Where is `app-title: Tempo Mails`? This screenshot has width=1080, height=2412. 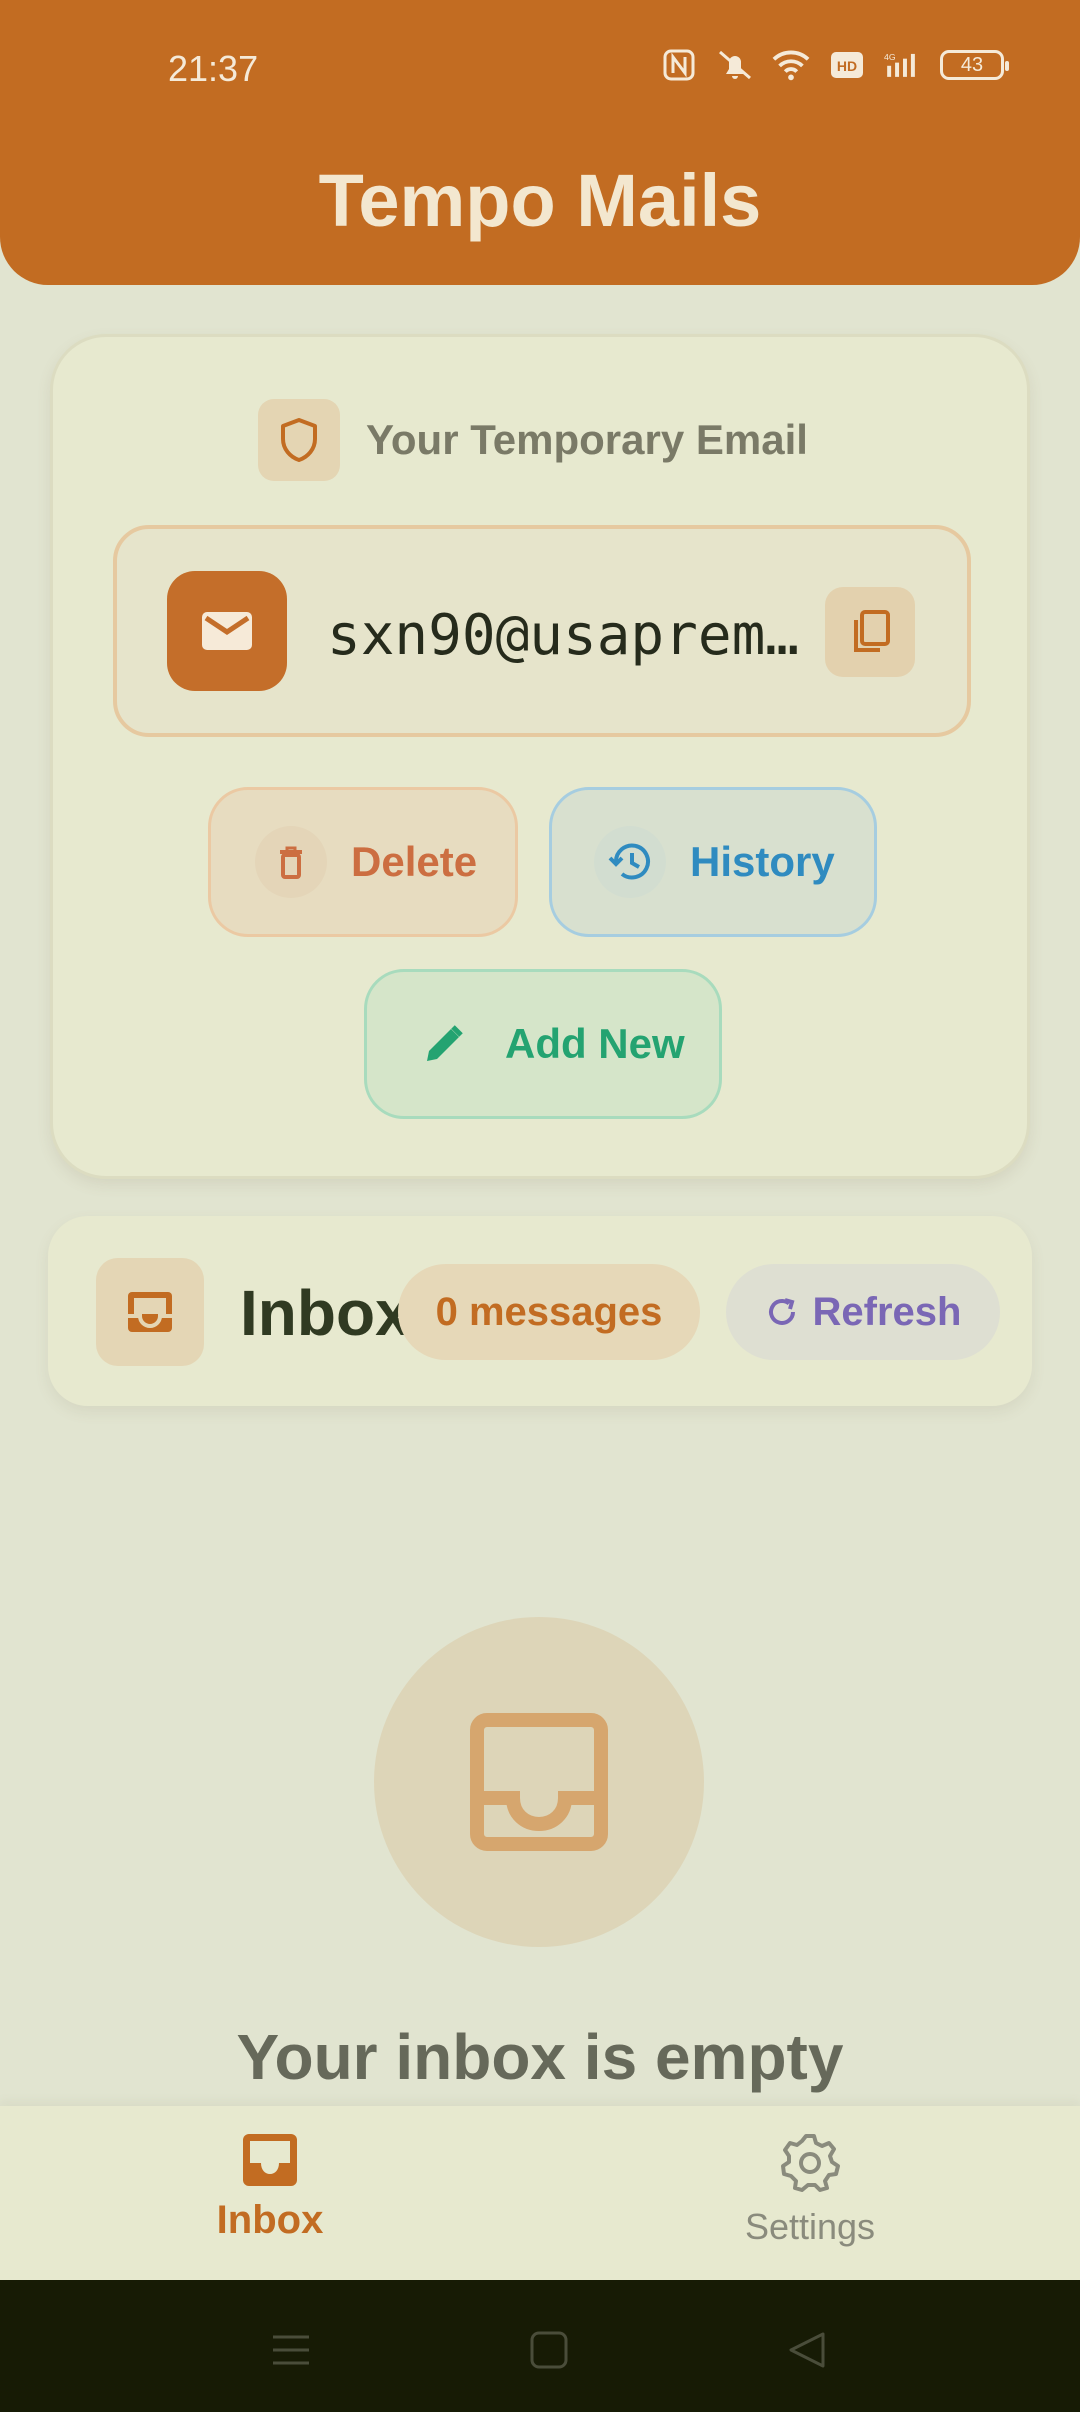 app-title: Tempo Mails is located at coordinates (540, 200).